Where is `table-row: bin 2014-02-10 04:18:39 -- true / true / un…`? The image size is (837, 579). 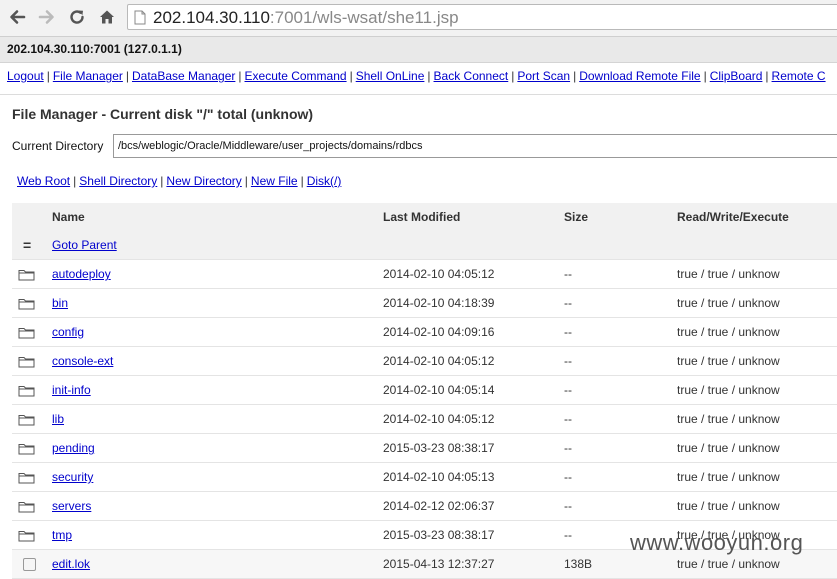 table-row: bin 2014-02-10 04:18:39 -- true / true / un… is located at coordinates (424, 303).